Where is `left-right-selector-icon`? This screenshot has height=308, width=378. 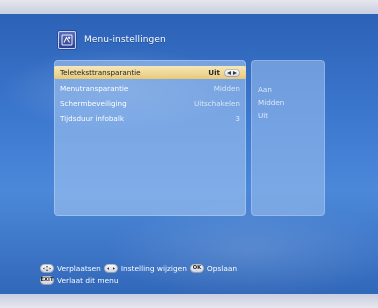
left-right-selector-icon is located at coordinates (232, 72).